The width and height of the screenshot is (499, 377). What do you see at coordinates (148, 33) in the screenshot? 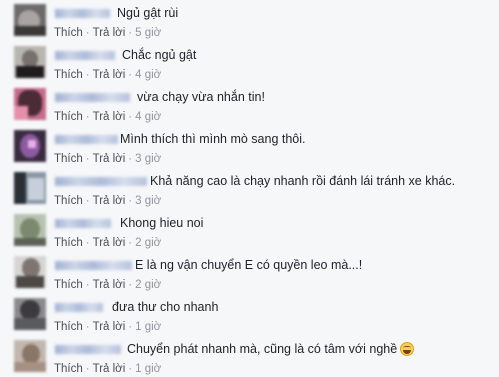
I see `timestamp: 5 giờ` at bounding box center [148, 33].